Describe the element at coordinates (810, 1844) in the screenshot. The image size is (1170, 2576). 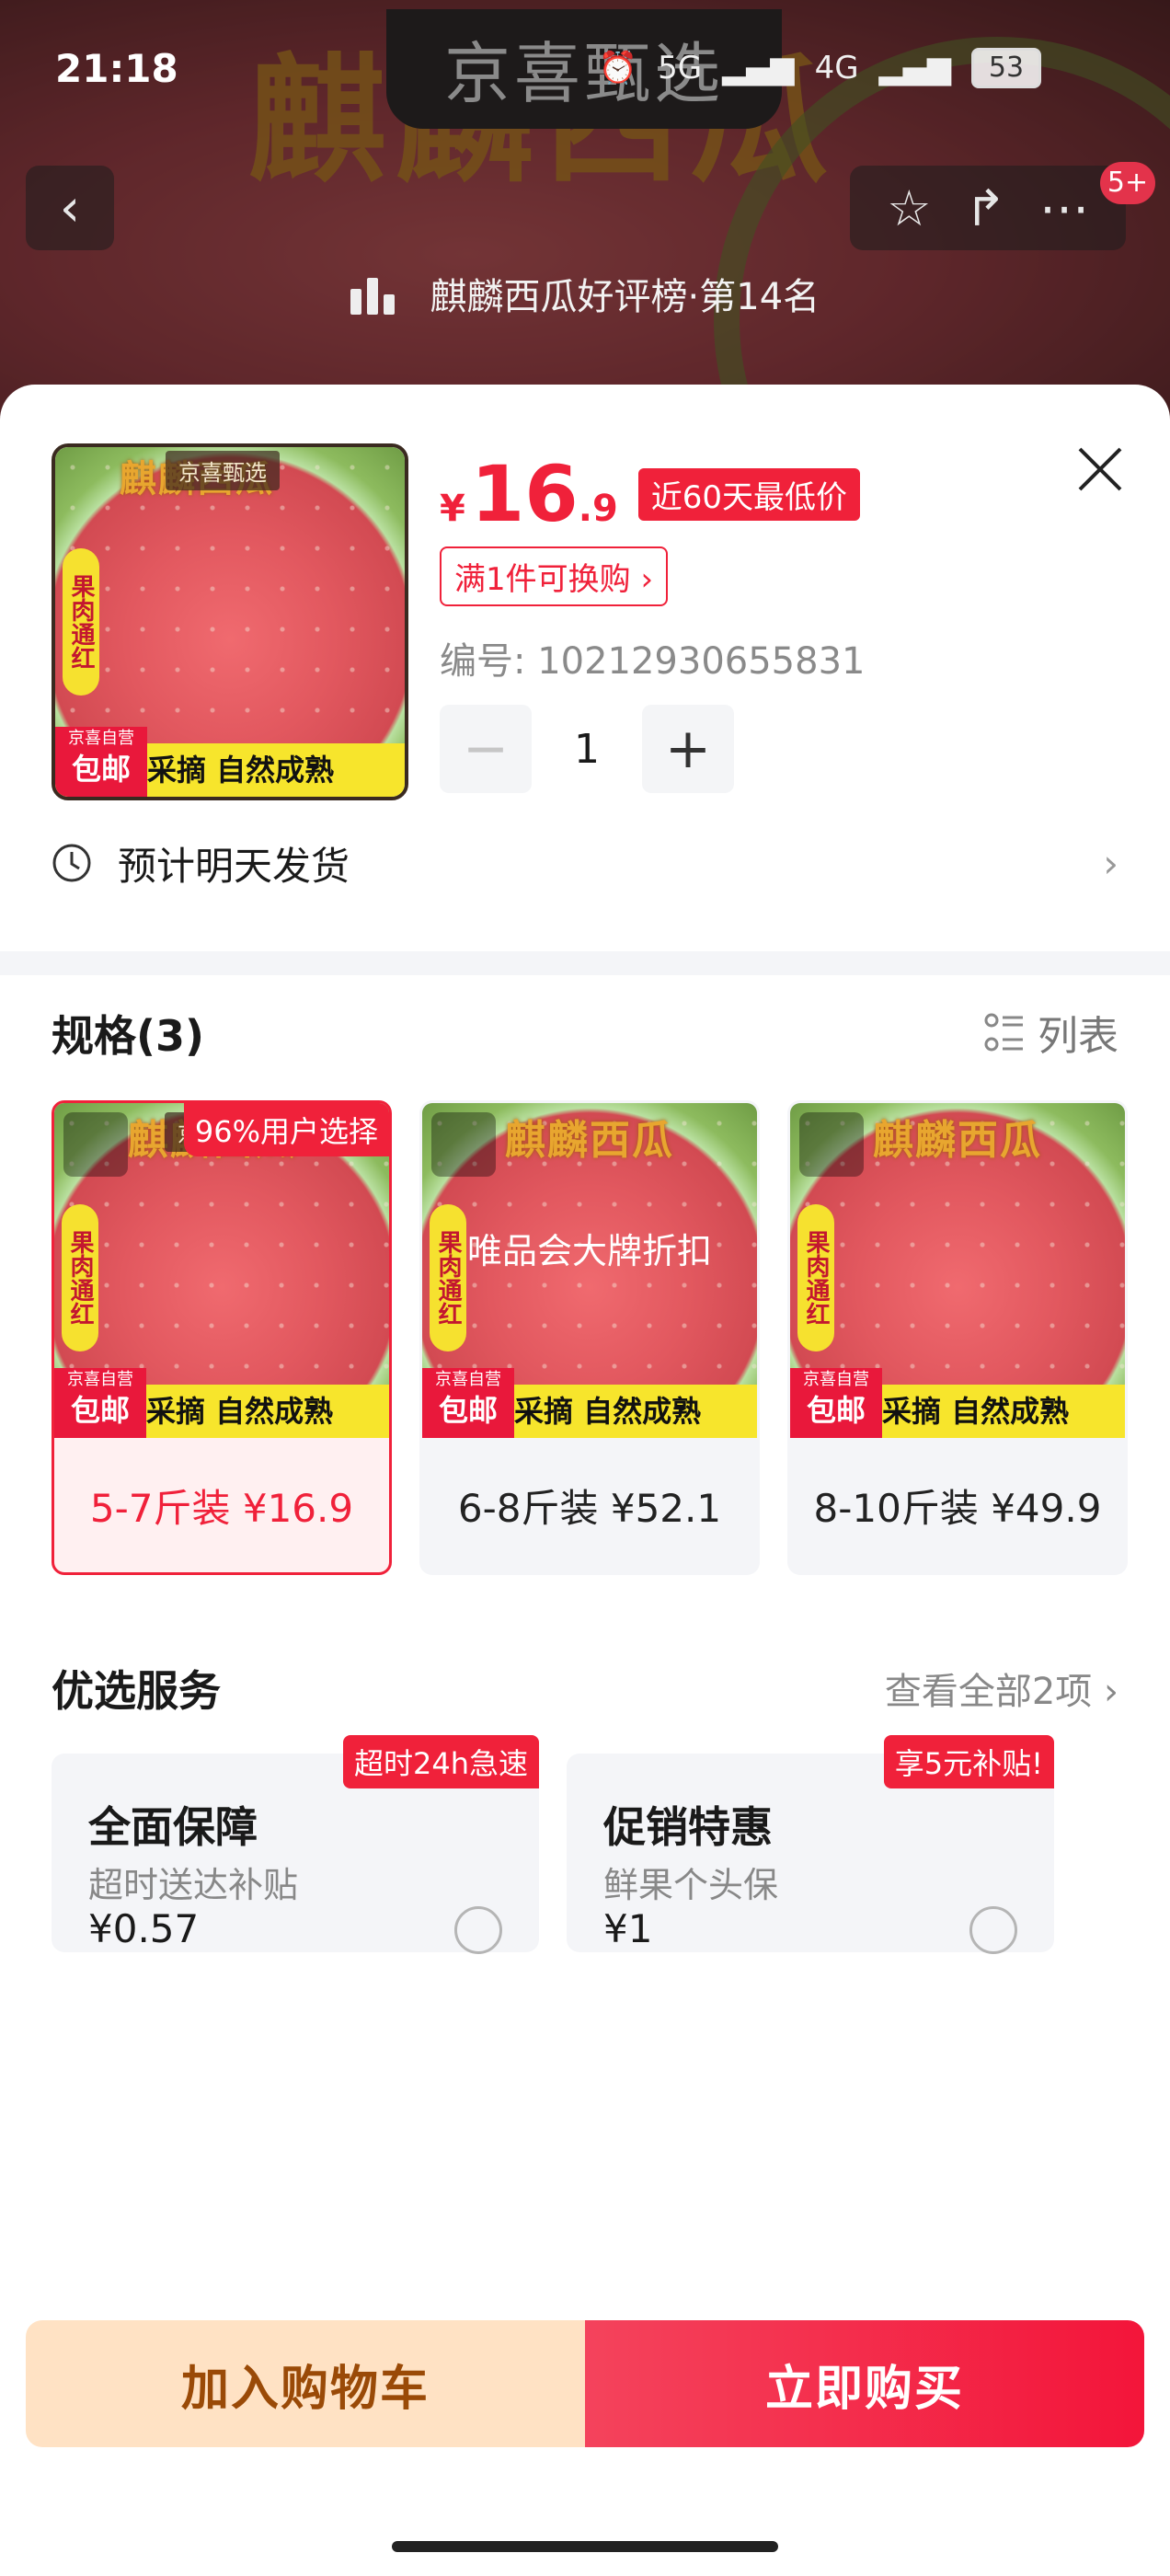
I see `service-card-promo: 享5元补贴! 促销特惠 鲜果个头保 ¥1` at that location.